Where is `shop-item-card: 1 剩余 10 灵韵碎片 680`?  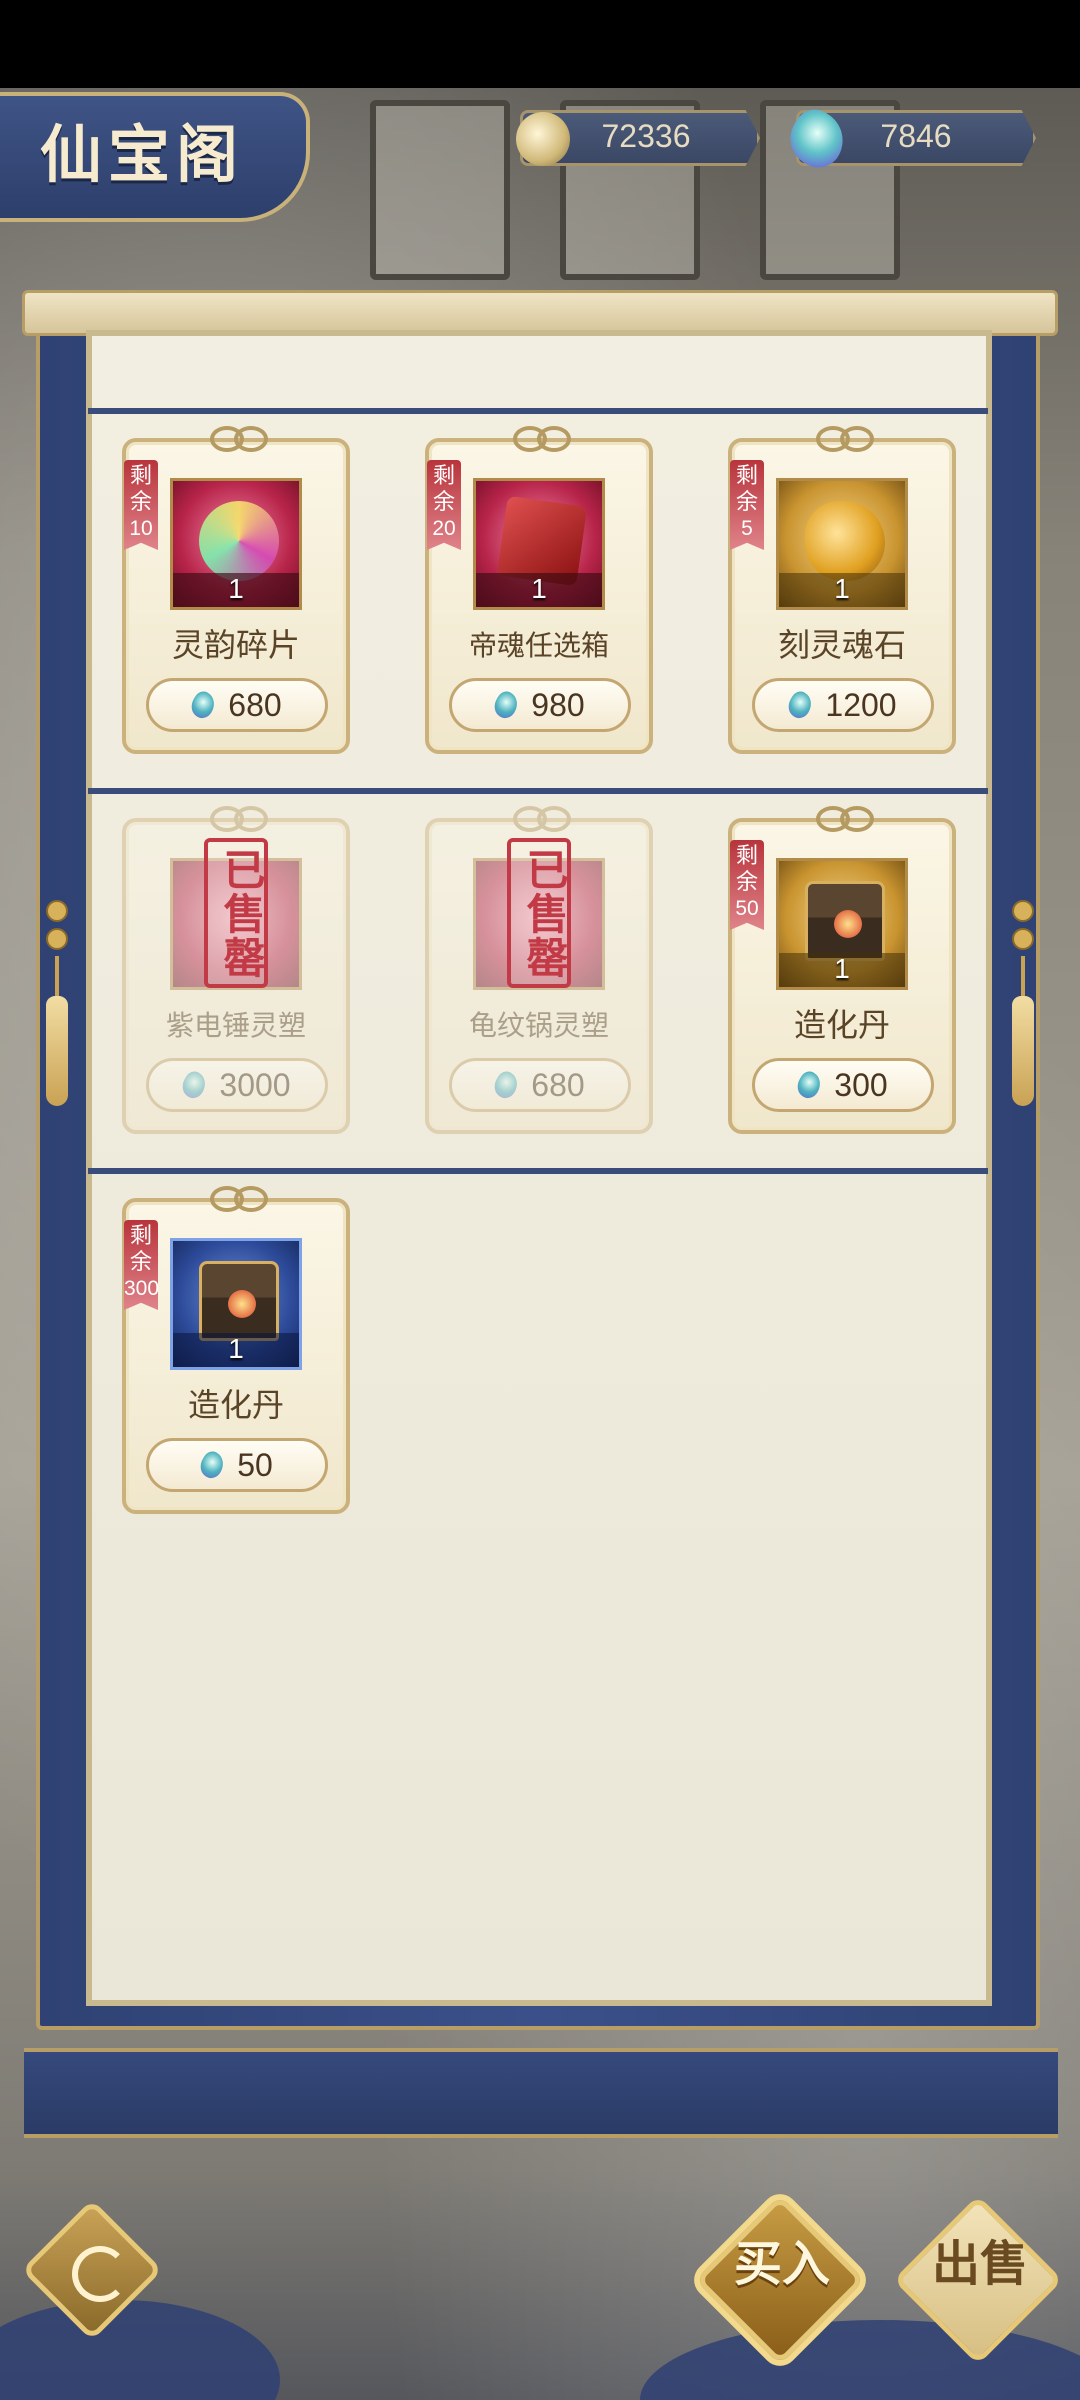 shop-item-card: 1 剩余 10 灵韵碎片 680 is located at coordinates (236, 590).